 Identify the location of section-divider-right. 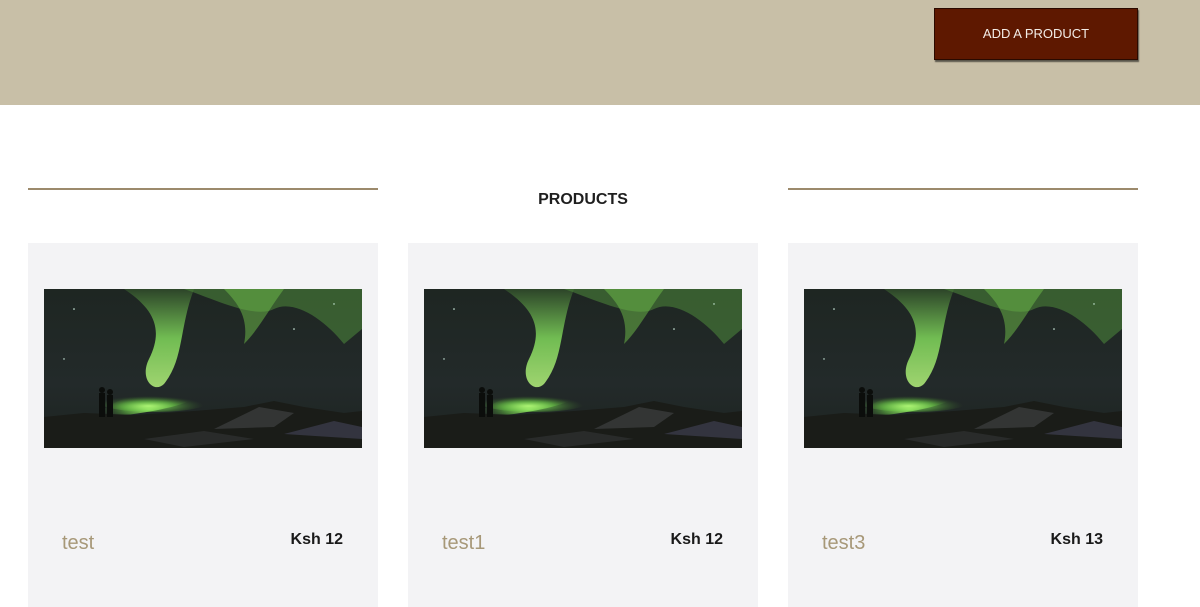
(963, 189).